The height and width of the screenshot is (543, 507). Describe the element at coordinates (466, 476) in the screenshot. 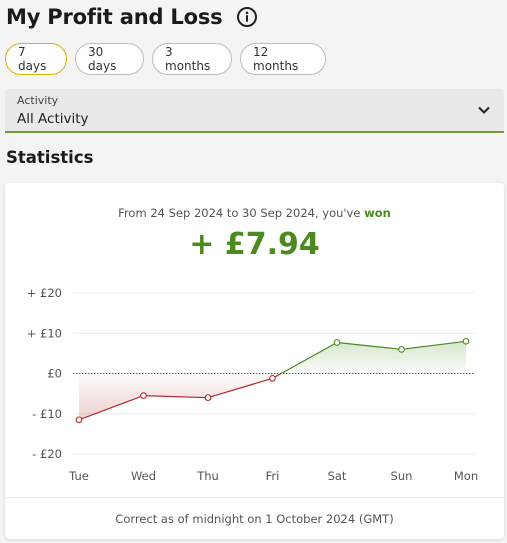

I see `x-tick-label: Mon` at that location.